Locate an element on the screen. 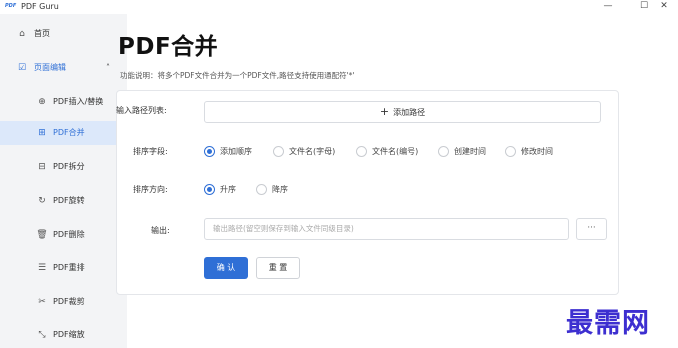 Image resolution: width=678 pixels, height=348 pixels. merge-icon: ⊞ is located at coordinates (42, 133).